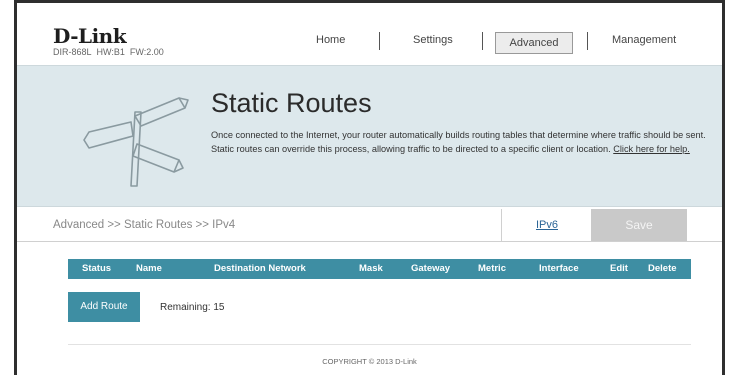  I want to click on help-link: Click here for help., so click(651, 149).